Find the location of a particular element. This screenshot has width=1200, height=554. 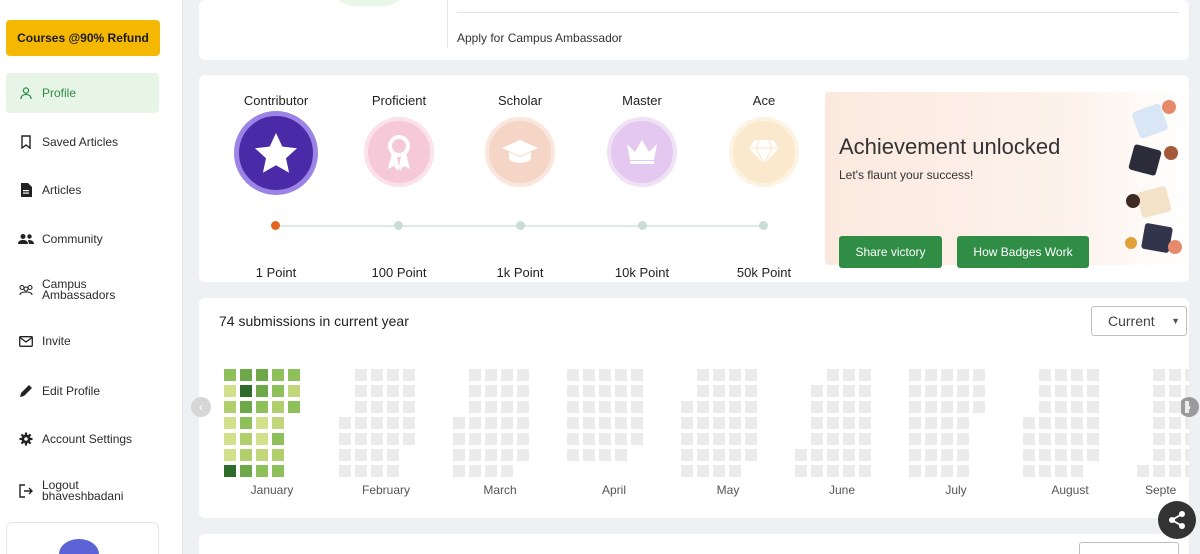

sidebar-item-logout: Logout bhaveshbadani is located at coordinates (82, 491).